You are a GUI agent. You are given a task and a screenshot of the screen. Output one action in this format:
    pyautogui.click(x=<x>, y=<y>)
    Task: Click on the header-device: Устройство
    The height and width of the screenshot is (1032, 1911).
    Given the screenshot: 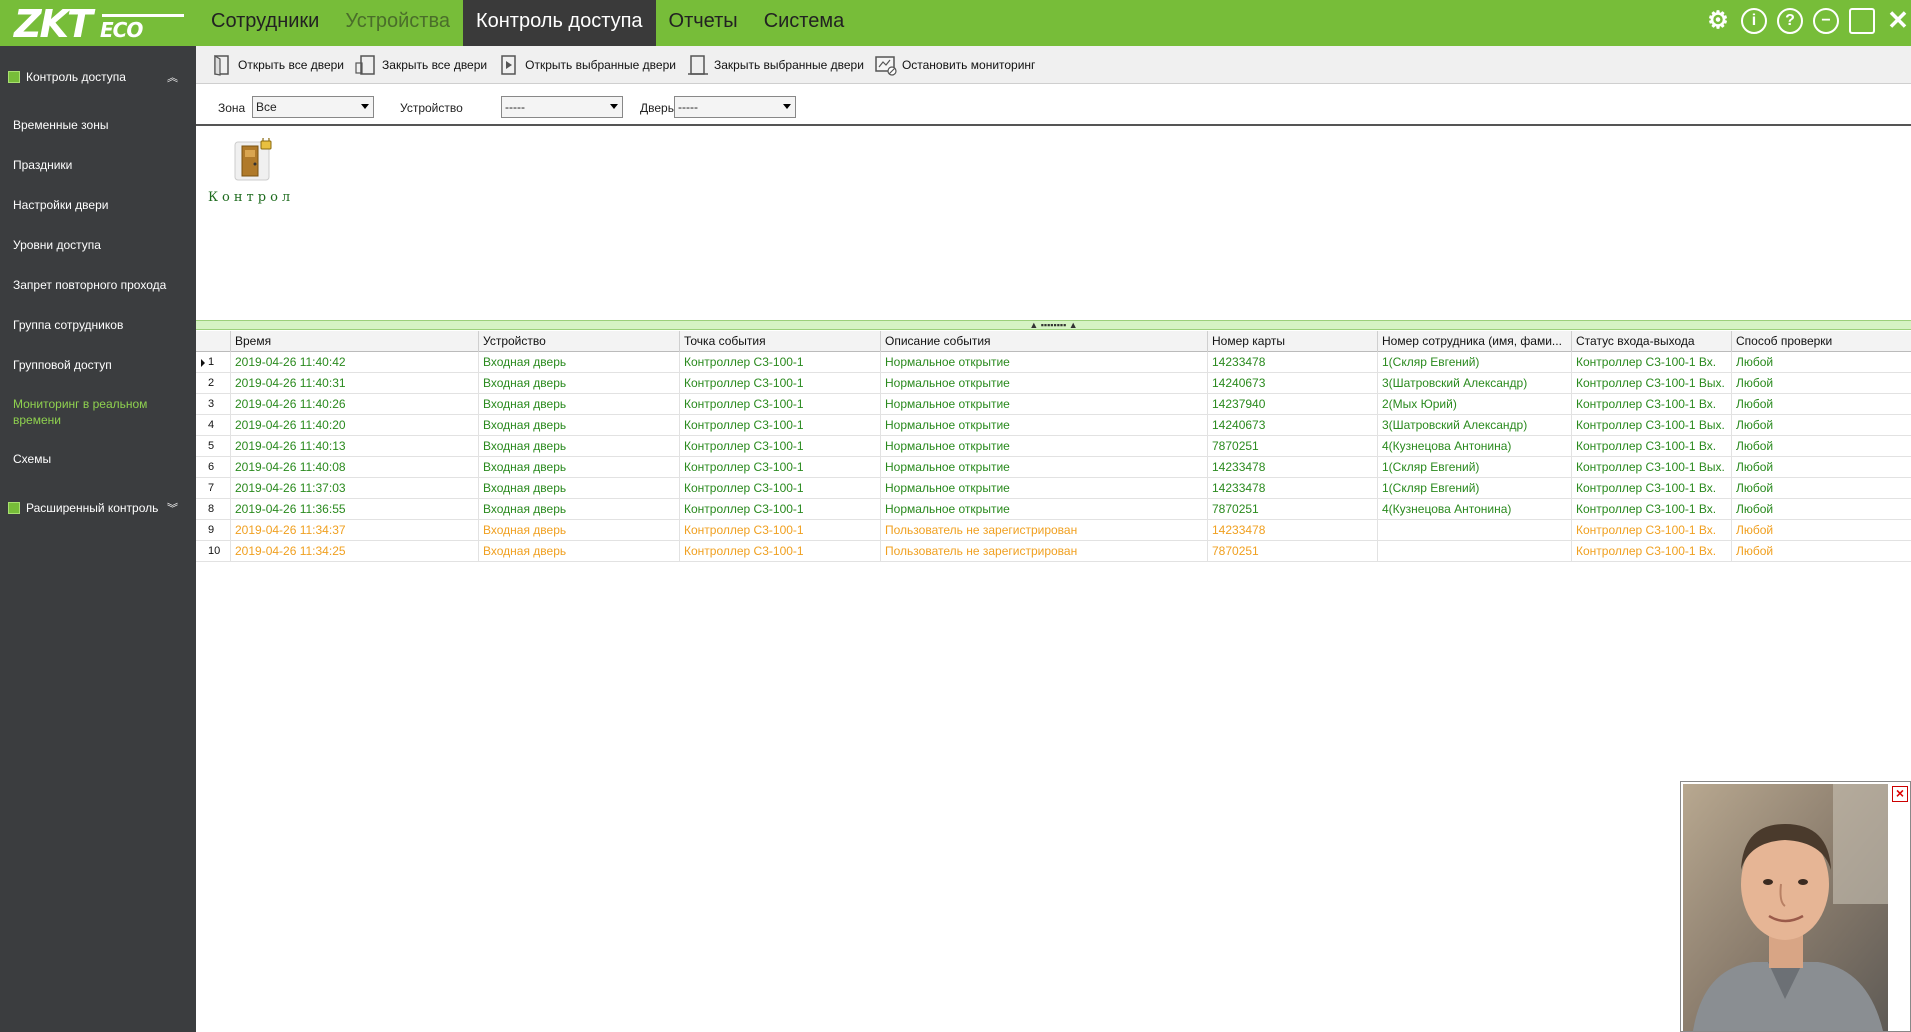 What is the action you would take?
    pyautogui.click(x=579, y=341)
    